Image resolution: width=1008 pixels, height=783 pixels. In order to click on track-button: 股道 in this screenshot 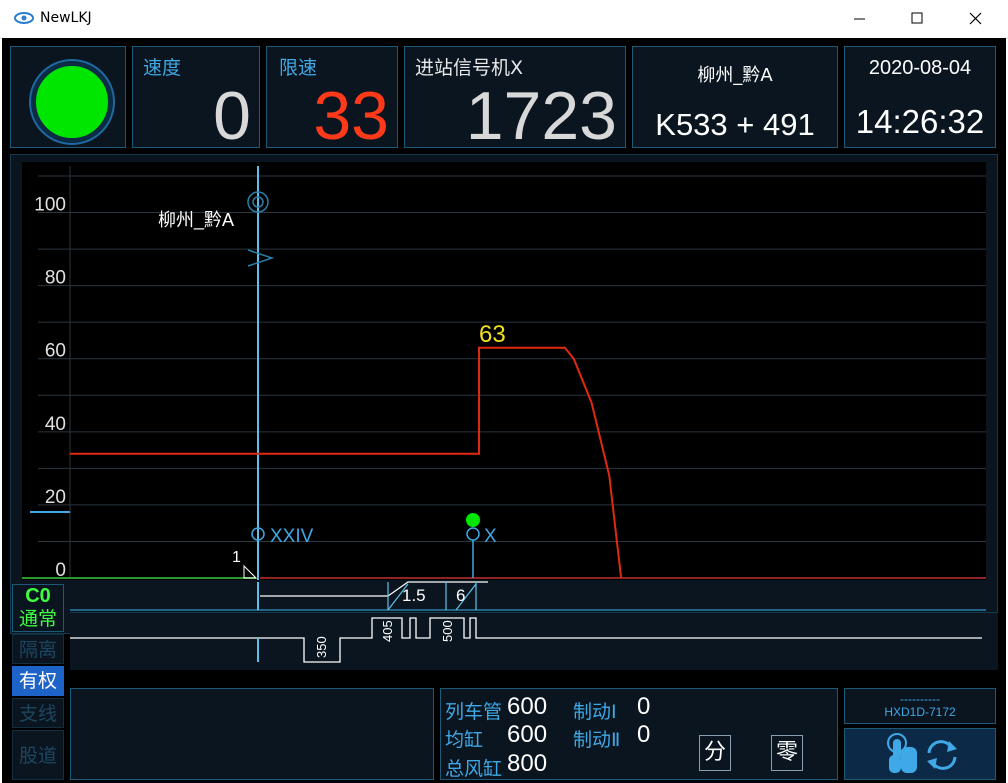, I will do `click(38, 755)`.